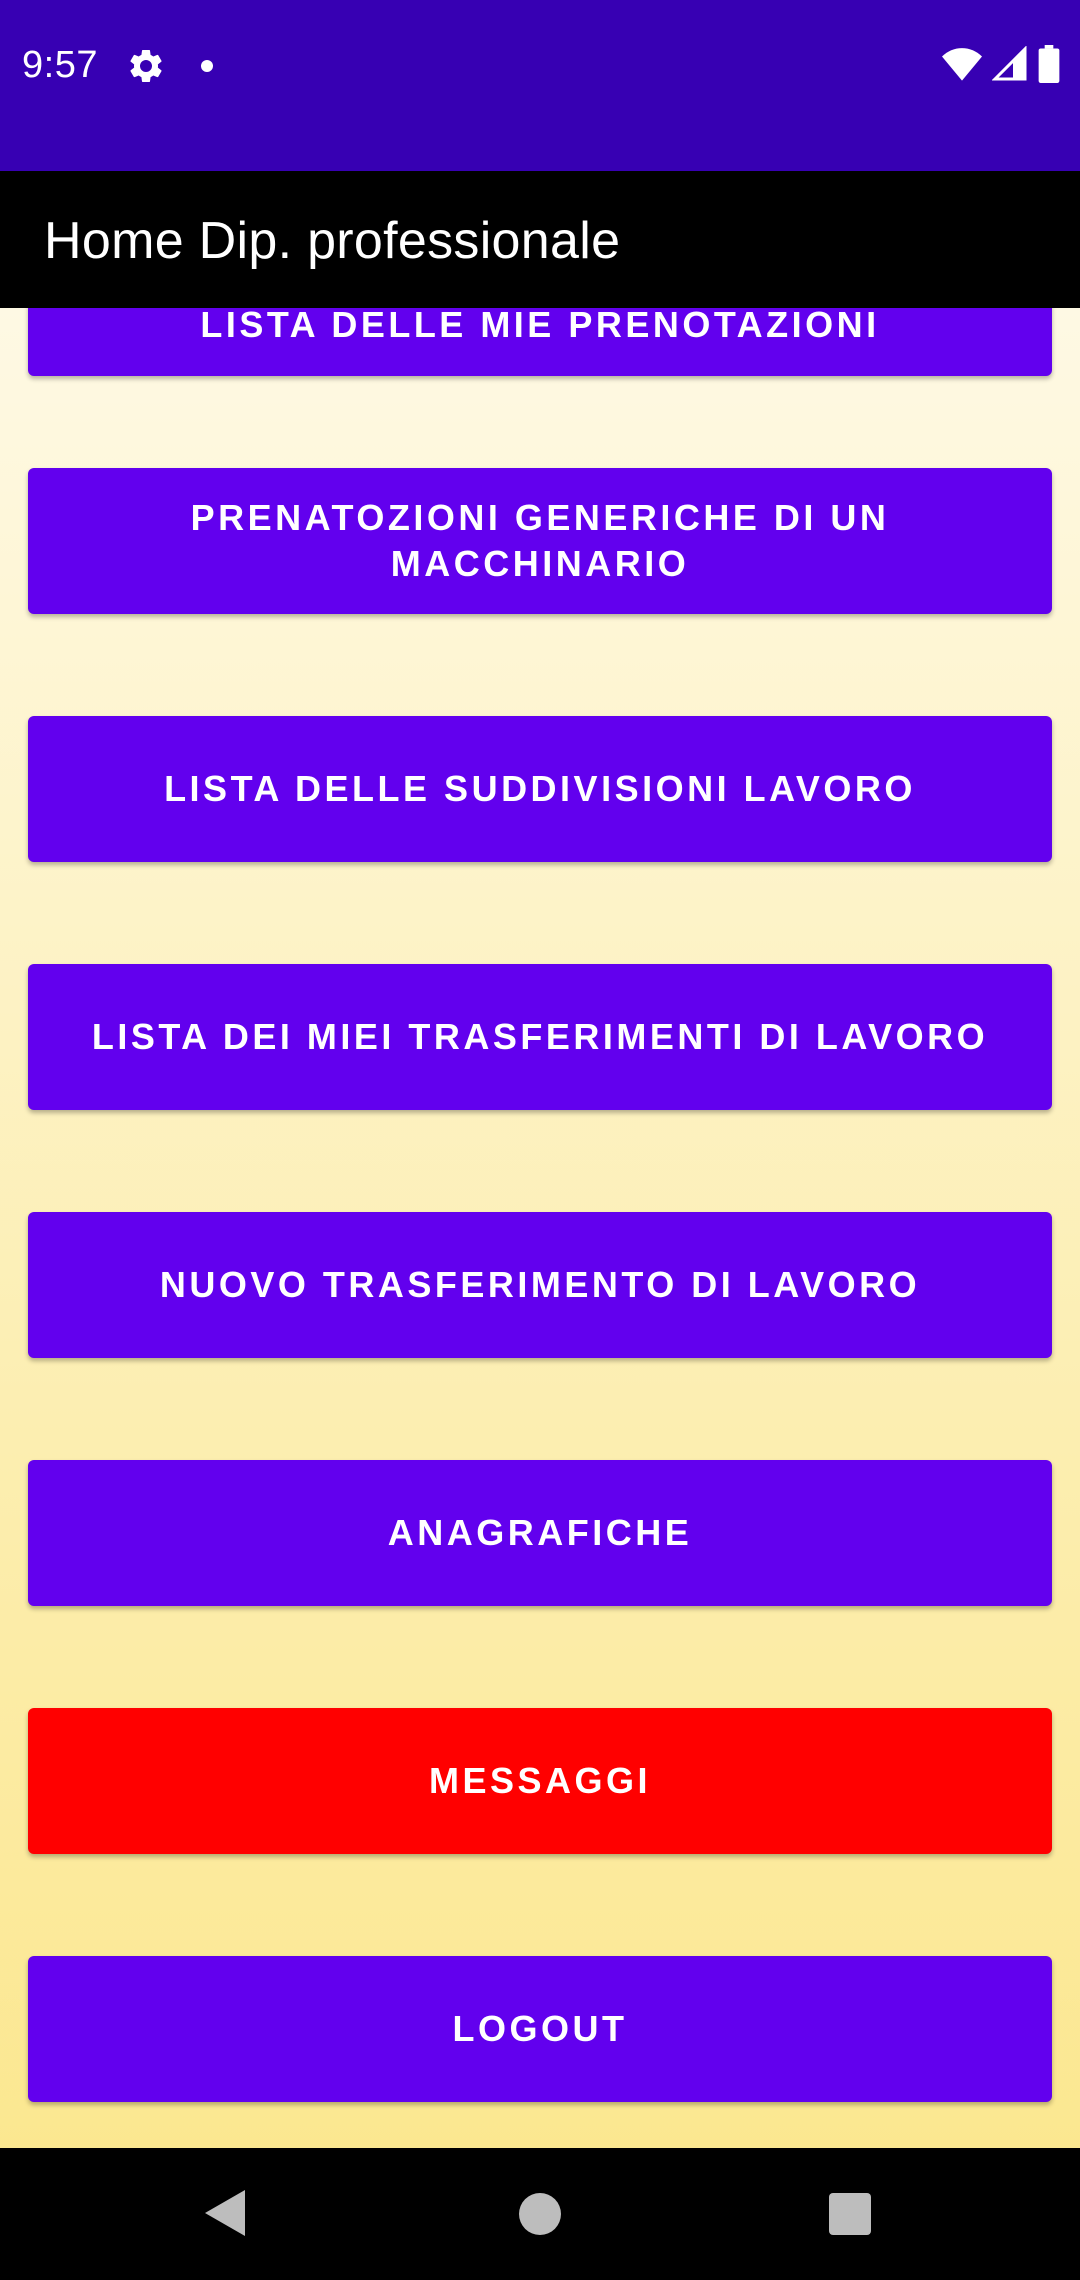  I want to click on my-bookings-button: LISTA DELLE MIE PRENOTAZIONI, so click(540, 342).